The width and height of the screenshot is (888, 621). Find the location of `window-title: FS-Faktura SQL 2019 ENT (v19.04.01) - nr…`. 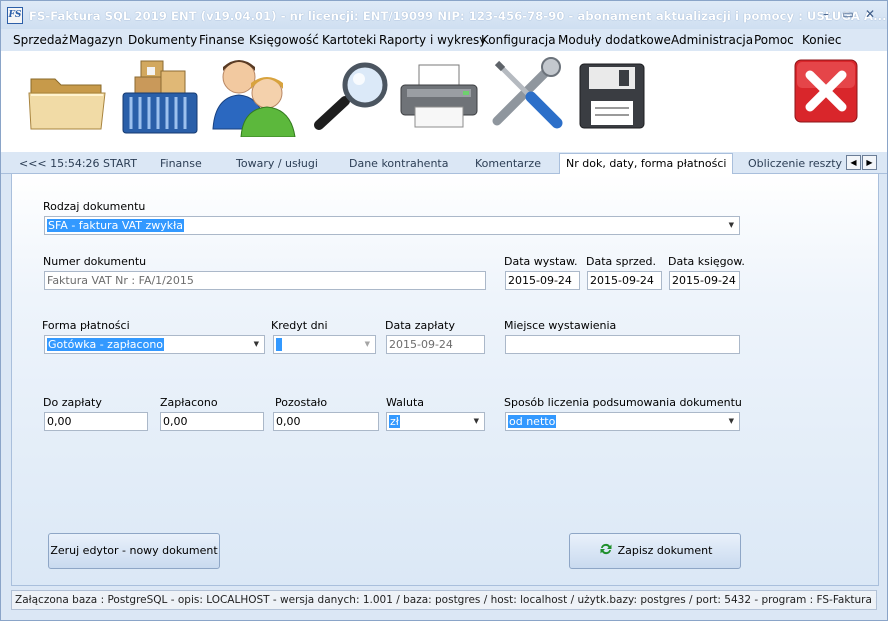

window-title: FS-Faktura SQL 2019 ENT (v19.04.01) - nr… is located at coordinates (458, 16).